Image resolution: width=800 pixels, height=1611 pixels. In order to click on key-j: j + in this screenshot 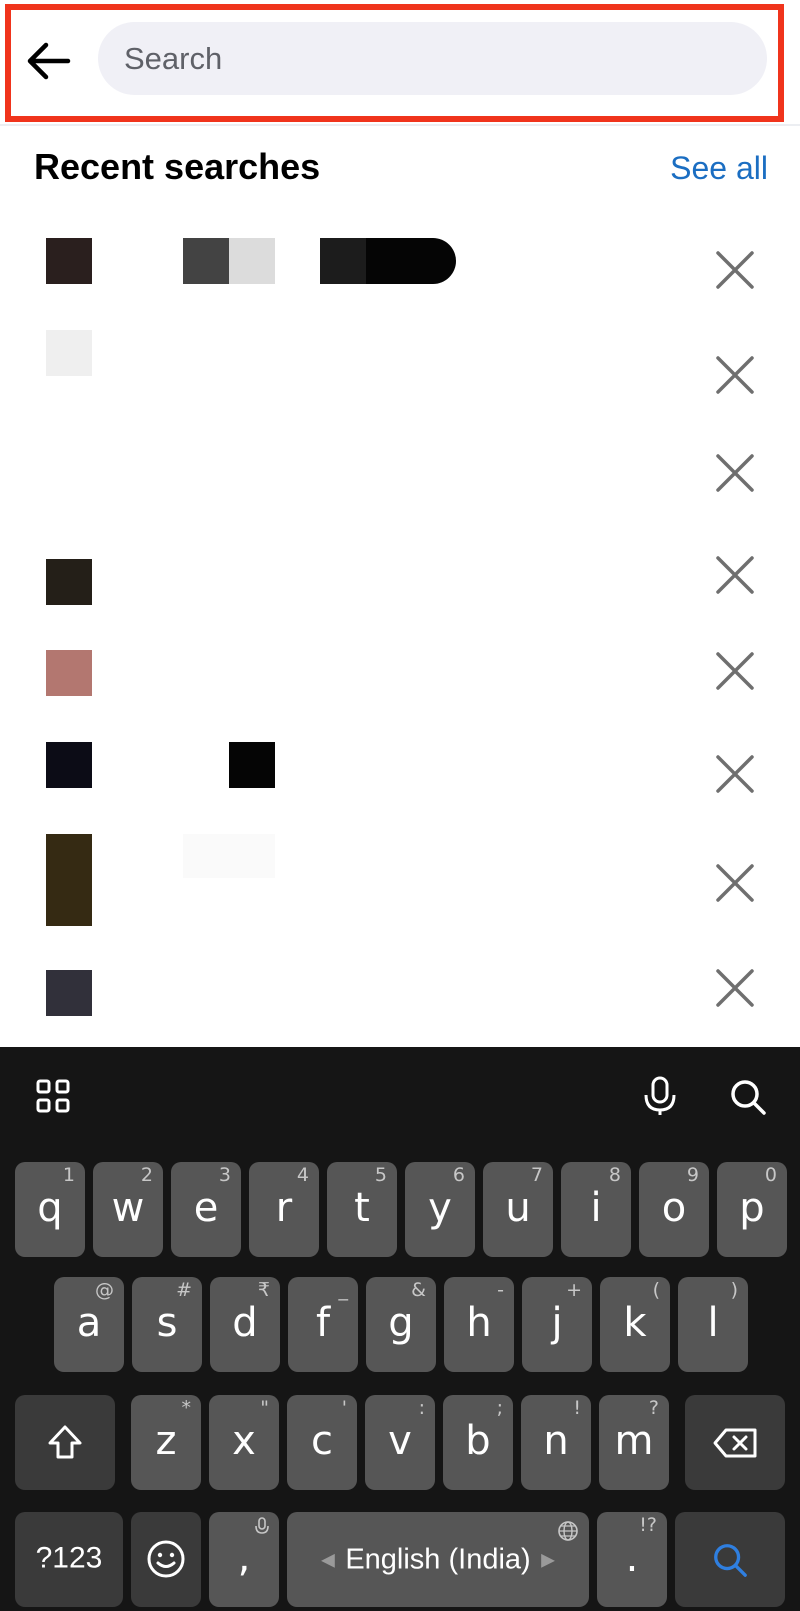, I will do `click(557, 1324)`.